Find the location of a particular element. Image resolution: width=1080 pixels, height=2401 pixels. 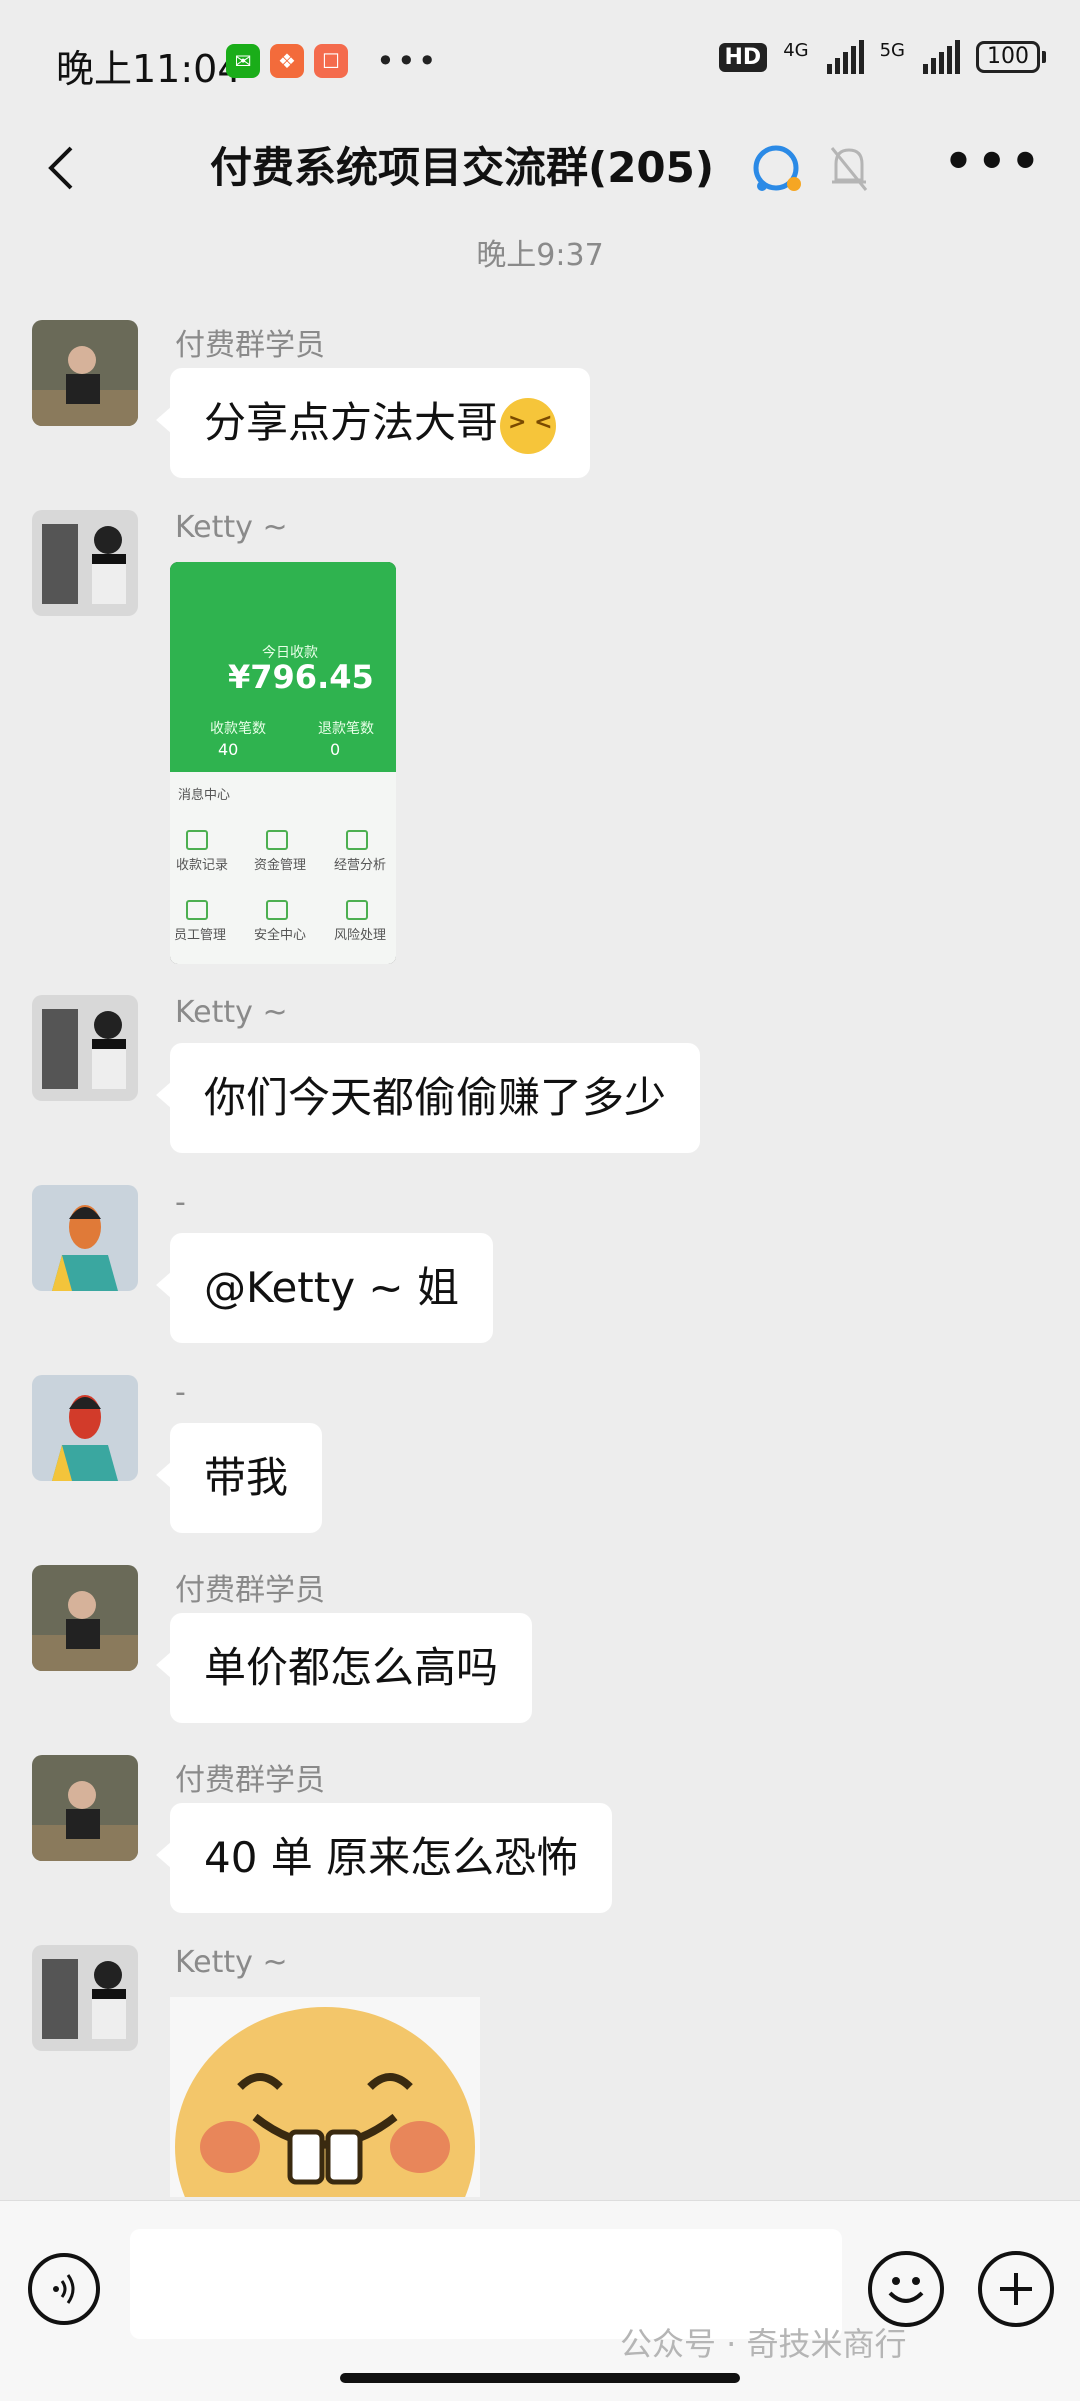

shop-icon: ☐ is located at coordinates (331, 61).